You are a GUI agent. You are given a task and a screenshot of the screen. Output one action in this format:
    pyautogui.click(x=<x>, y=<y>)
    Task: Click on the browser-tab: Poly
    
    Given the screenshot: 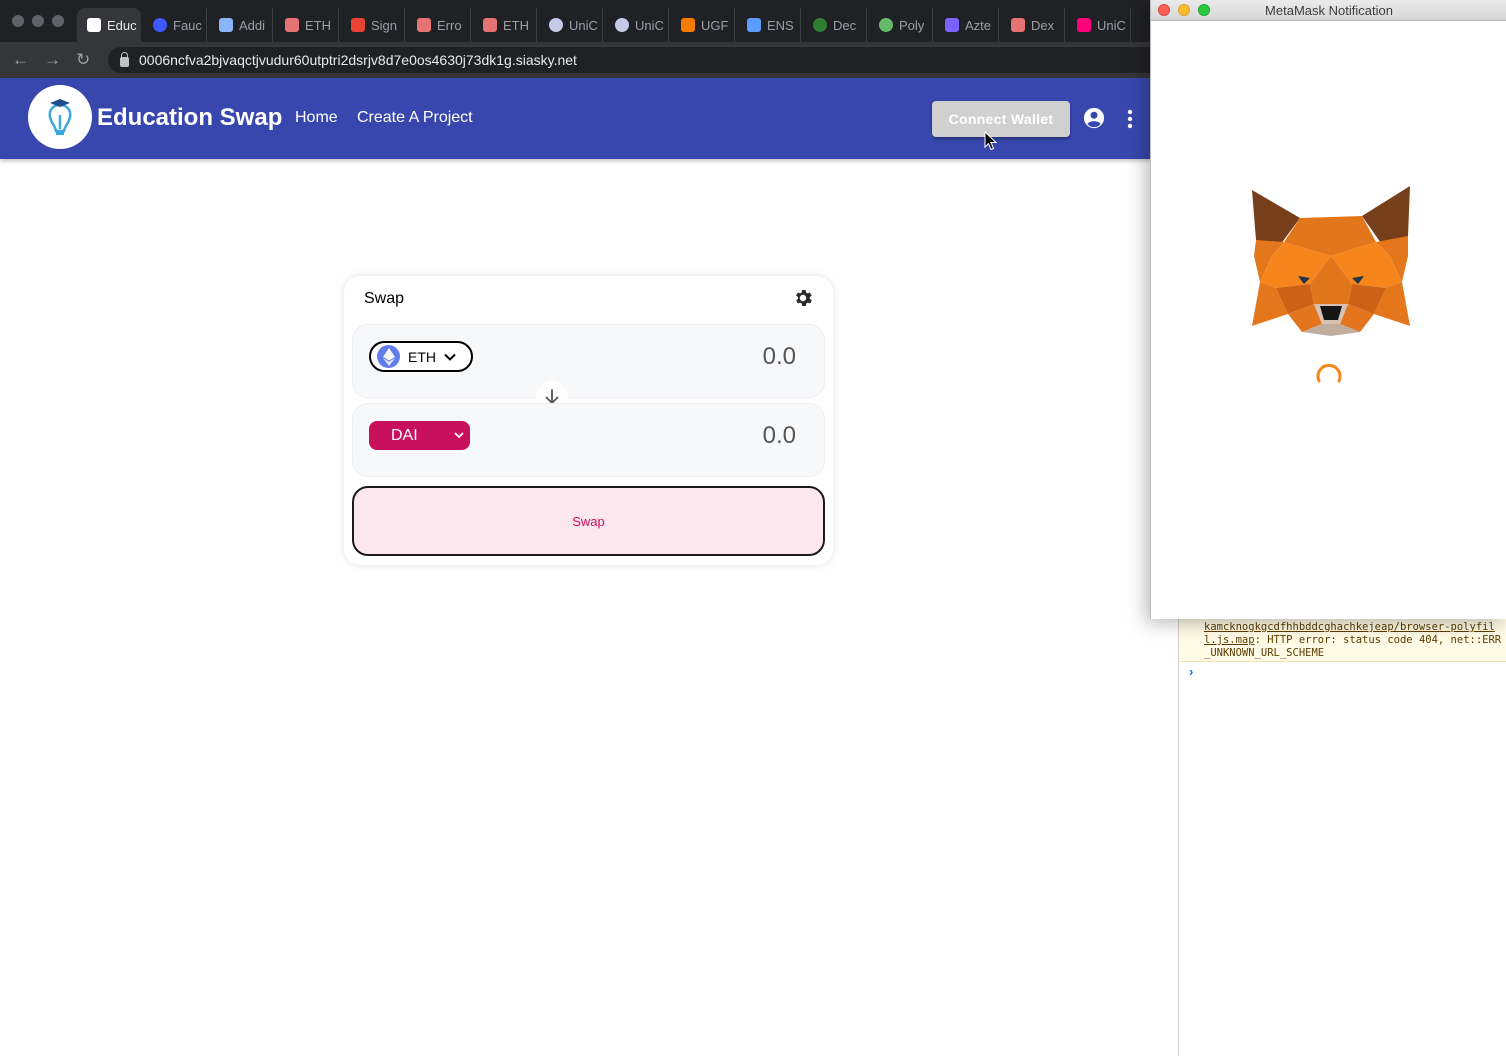 What is the action you would take?
    pyautogui.click(x=901, y=25)
    